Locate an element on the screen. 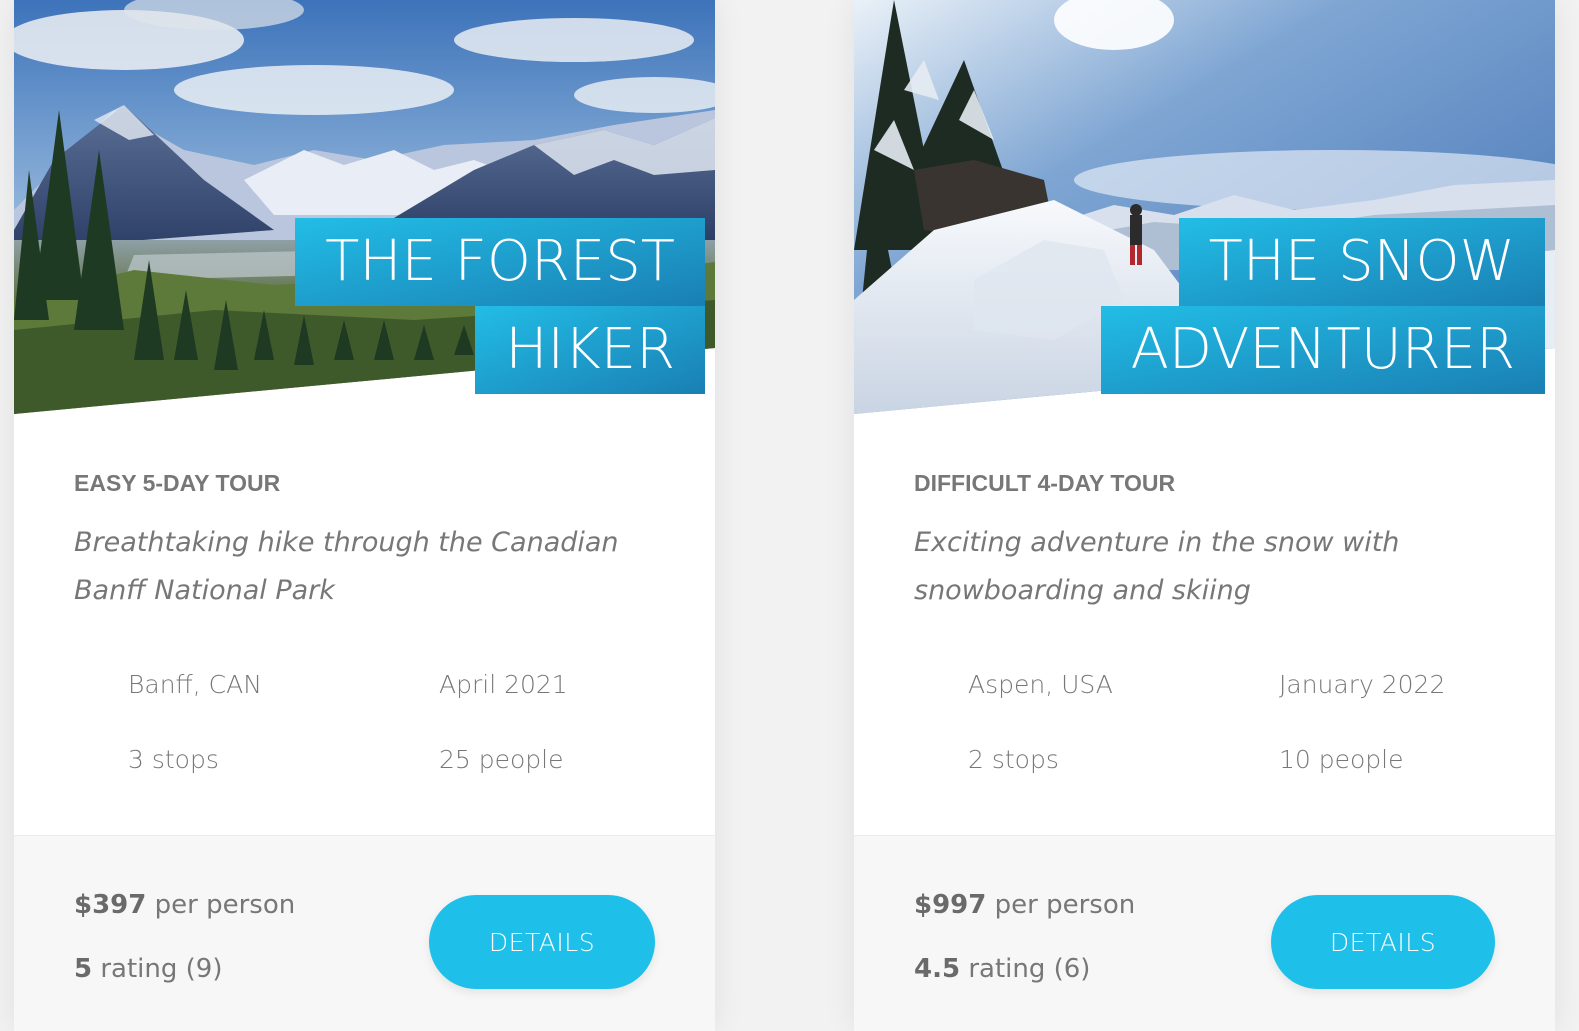  tour-title-line-1: THE SNOW is located at coordinates (1361, 262).